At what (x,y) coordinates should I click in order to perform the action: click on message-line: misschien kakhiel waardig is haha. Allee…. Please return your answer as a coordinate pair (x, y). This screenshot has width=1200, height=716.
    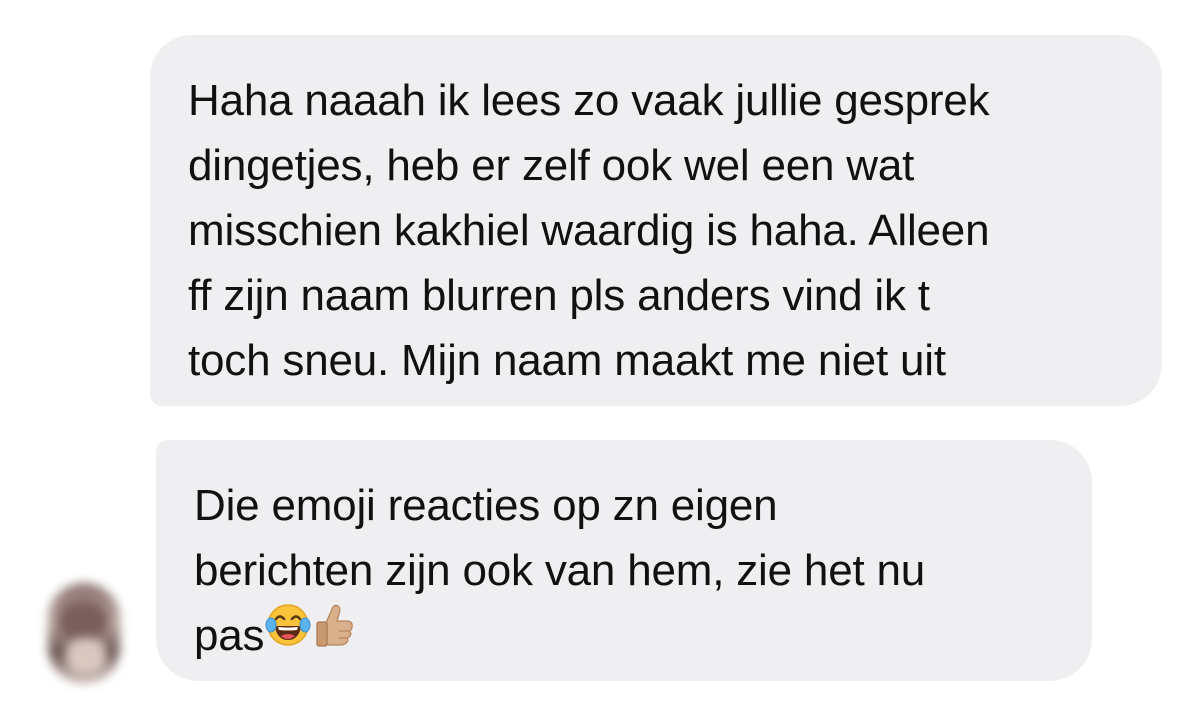
    Looking at the image, I should click on (589, 230).